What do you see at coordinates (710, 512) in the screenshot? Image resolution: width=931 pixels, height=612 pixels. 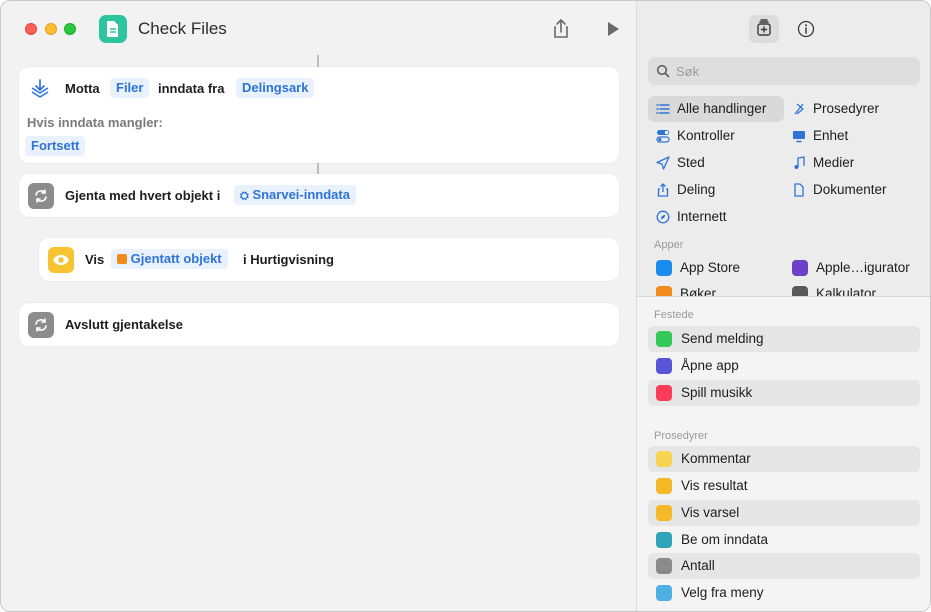 I see `action-label: Vis varsel` at bounding box center [710, 512].